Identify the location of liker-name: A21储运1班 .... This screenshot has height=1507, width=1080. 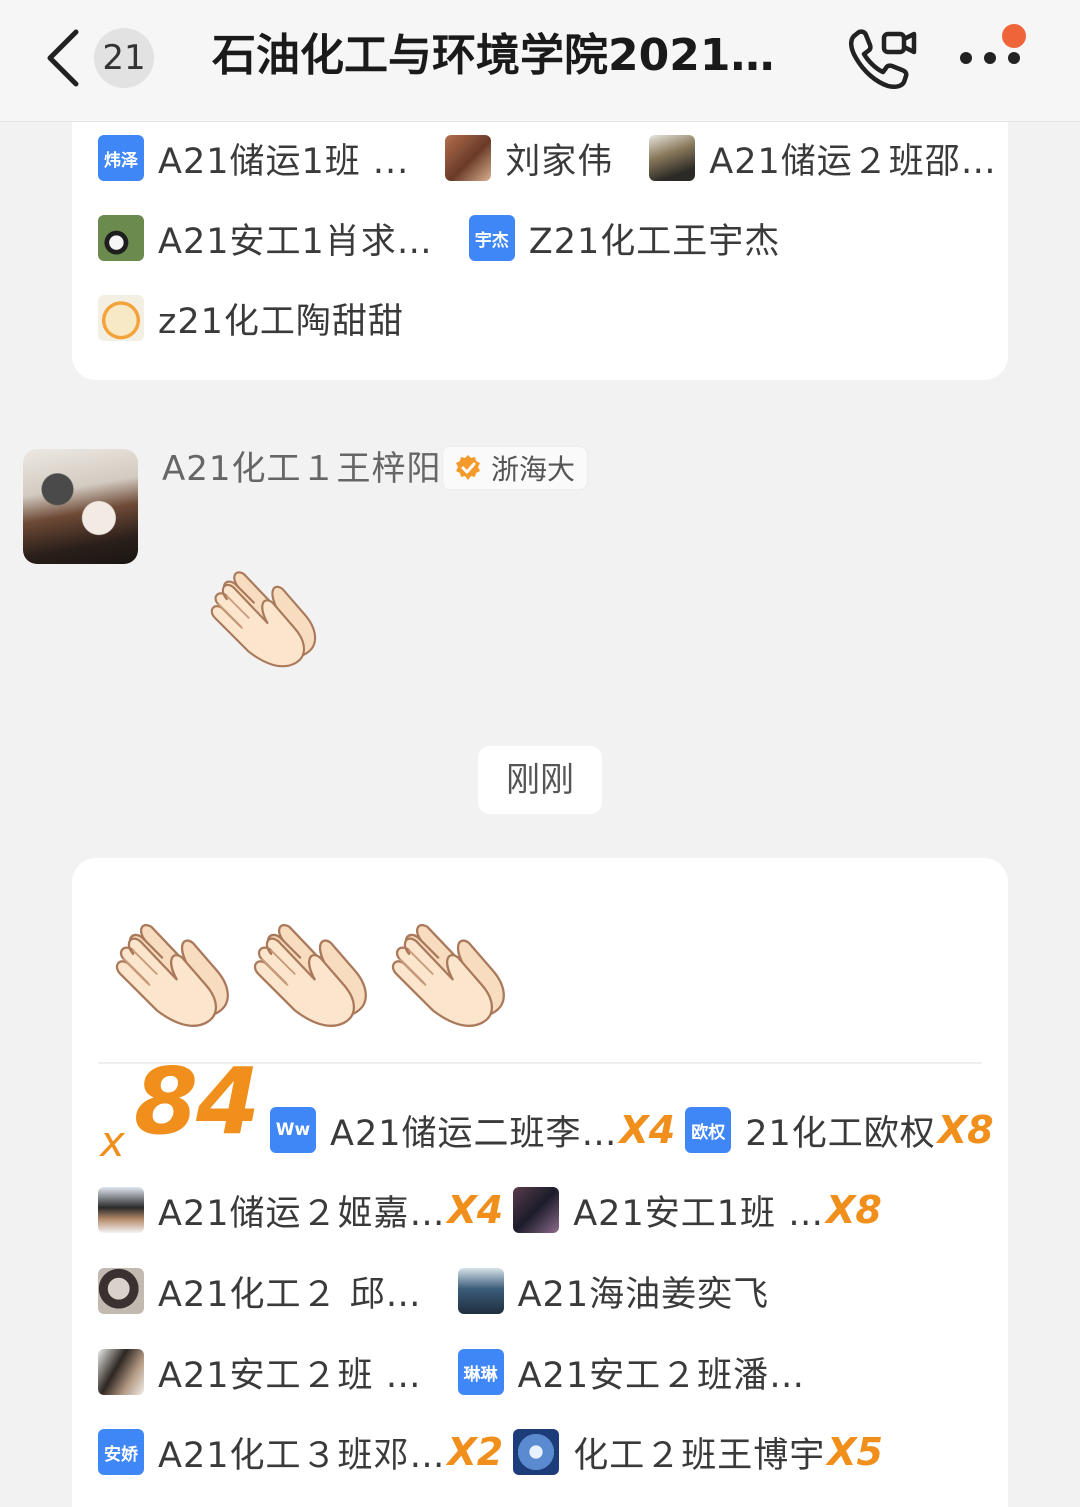
(284, 161).